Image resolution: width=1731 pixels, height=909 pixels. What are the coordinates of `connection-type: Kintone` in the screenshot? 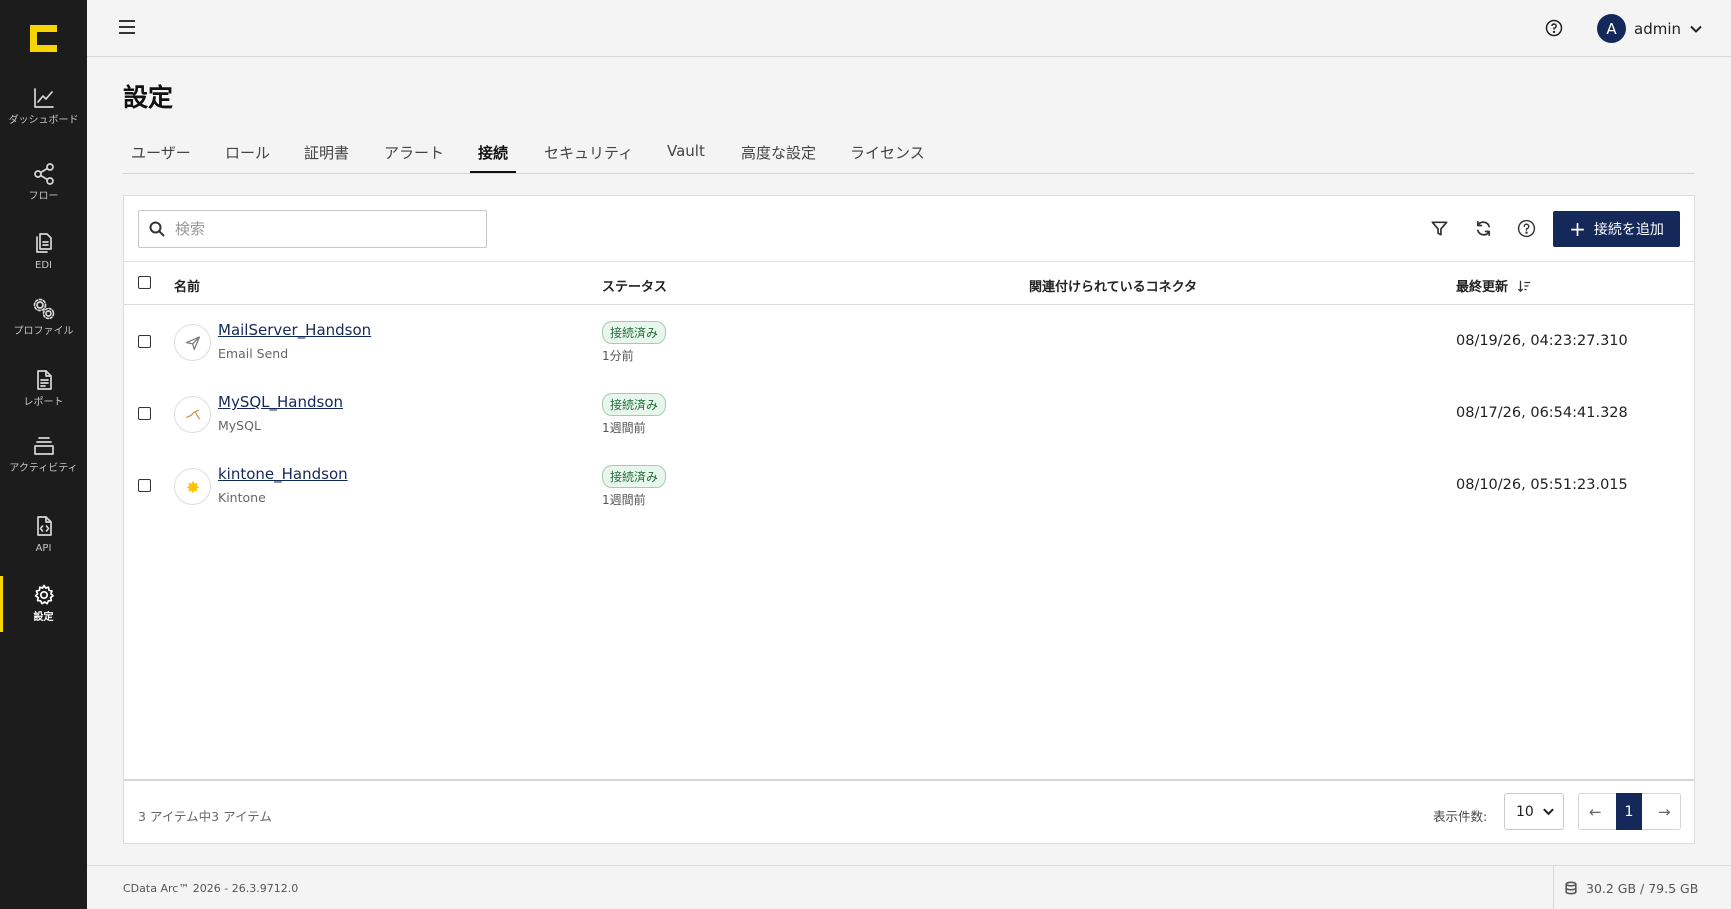 It's located at (242, 497).